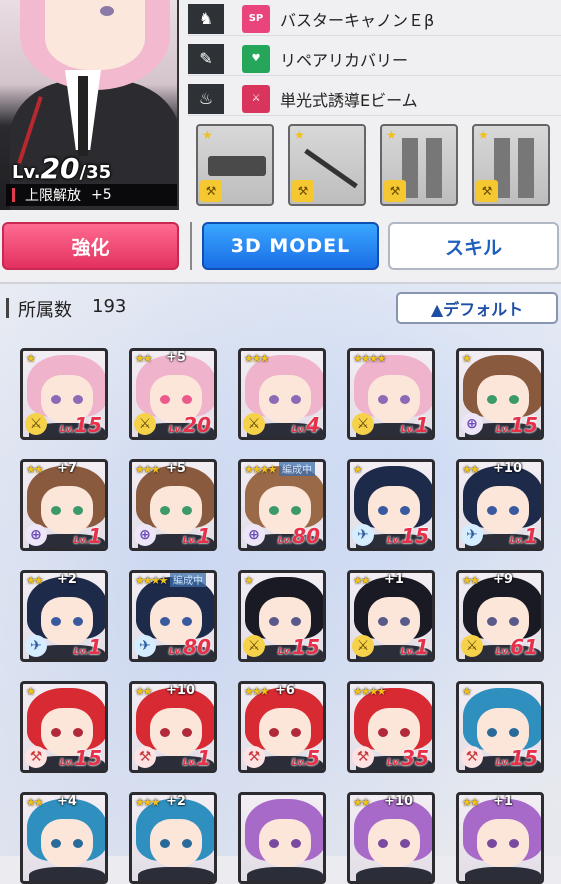  I want to click on card-level: Lv.20, so click(190, 425).